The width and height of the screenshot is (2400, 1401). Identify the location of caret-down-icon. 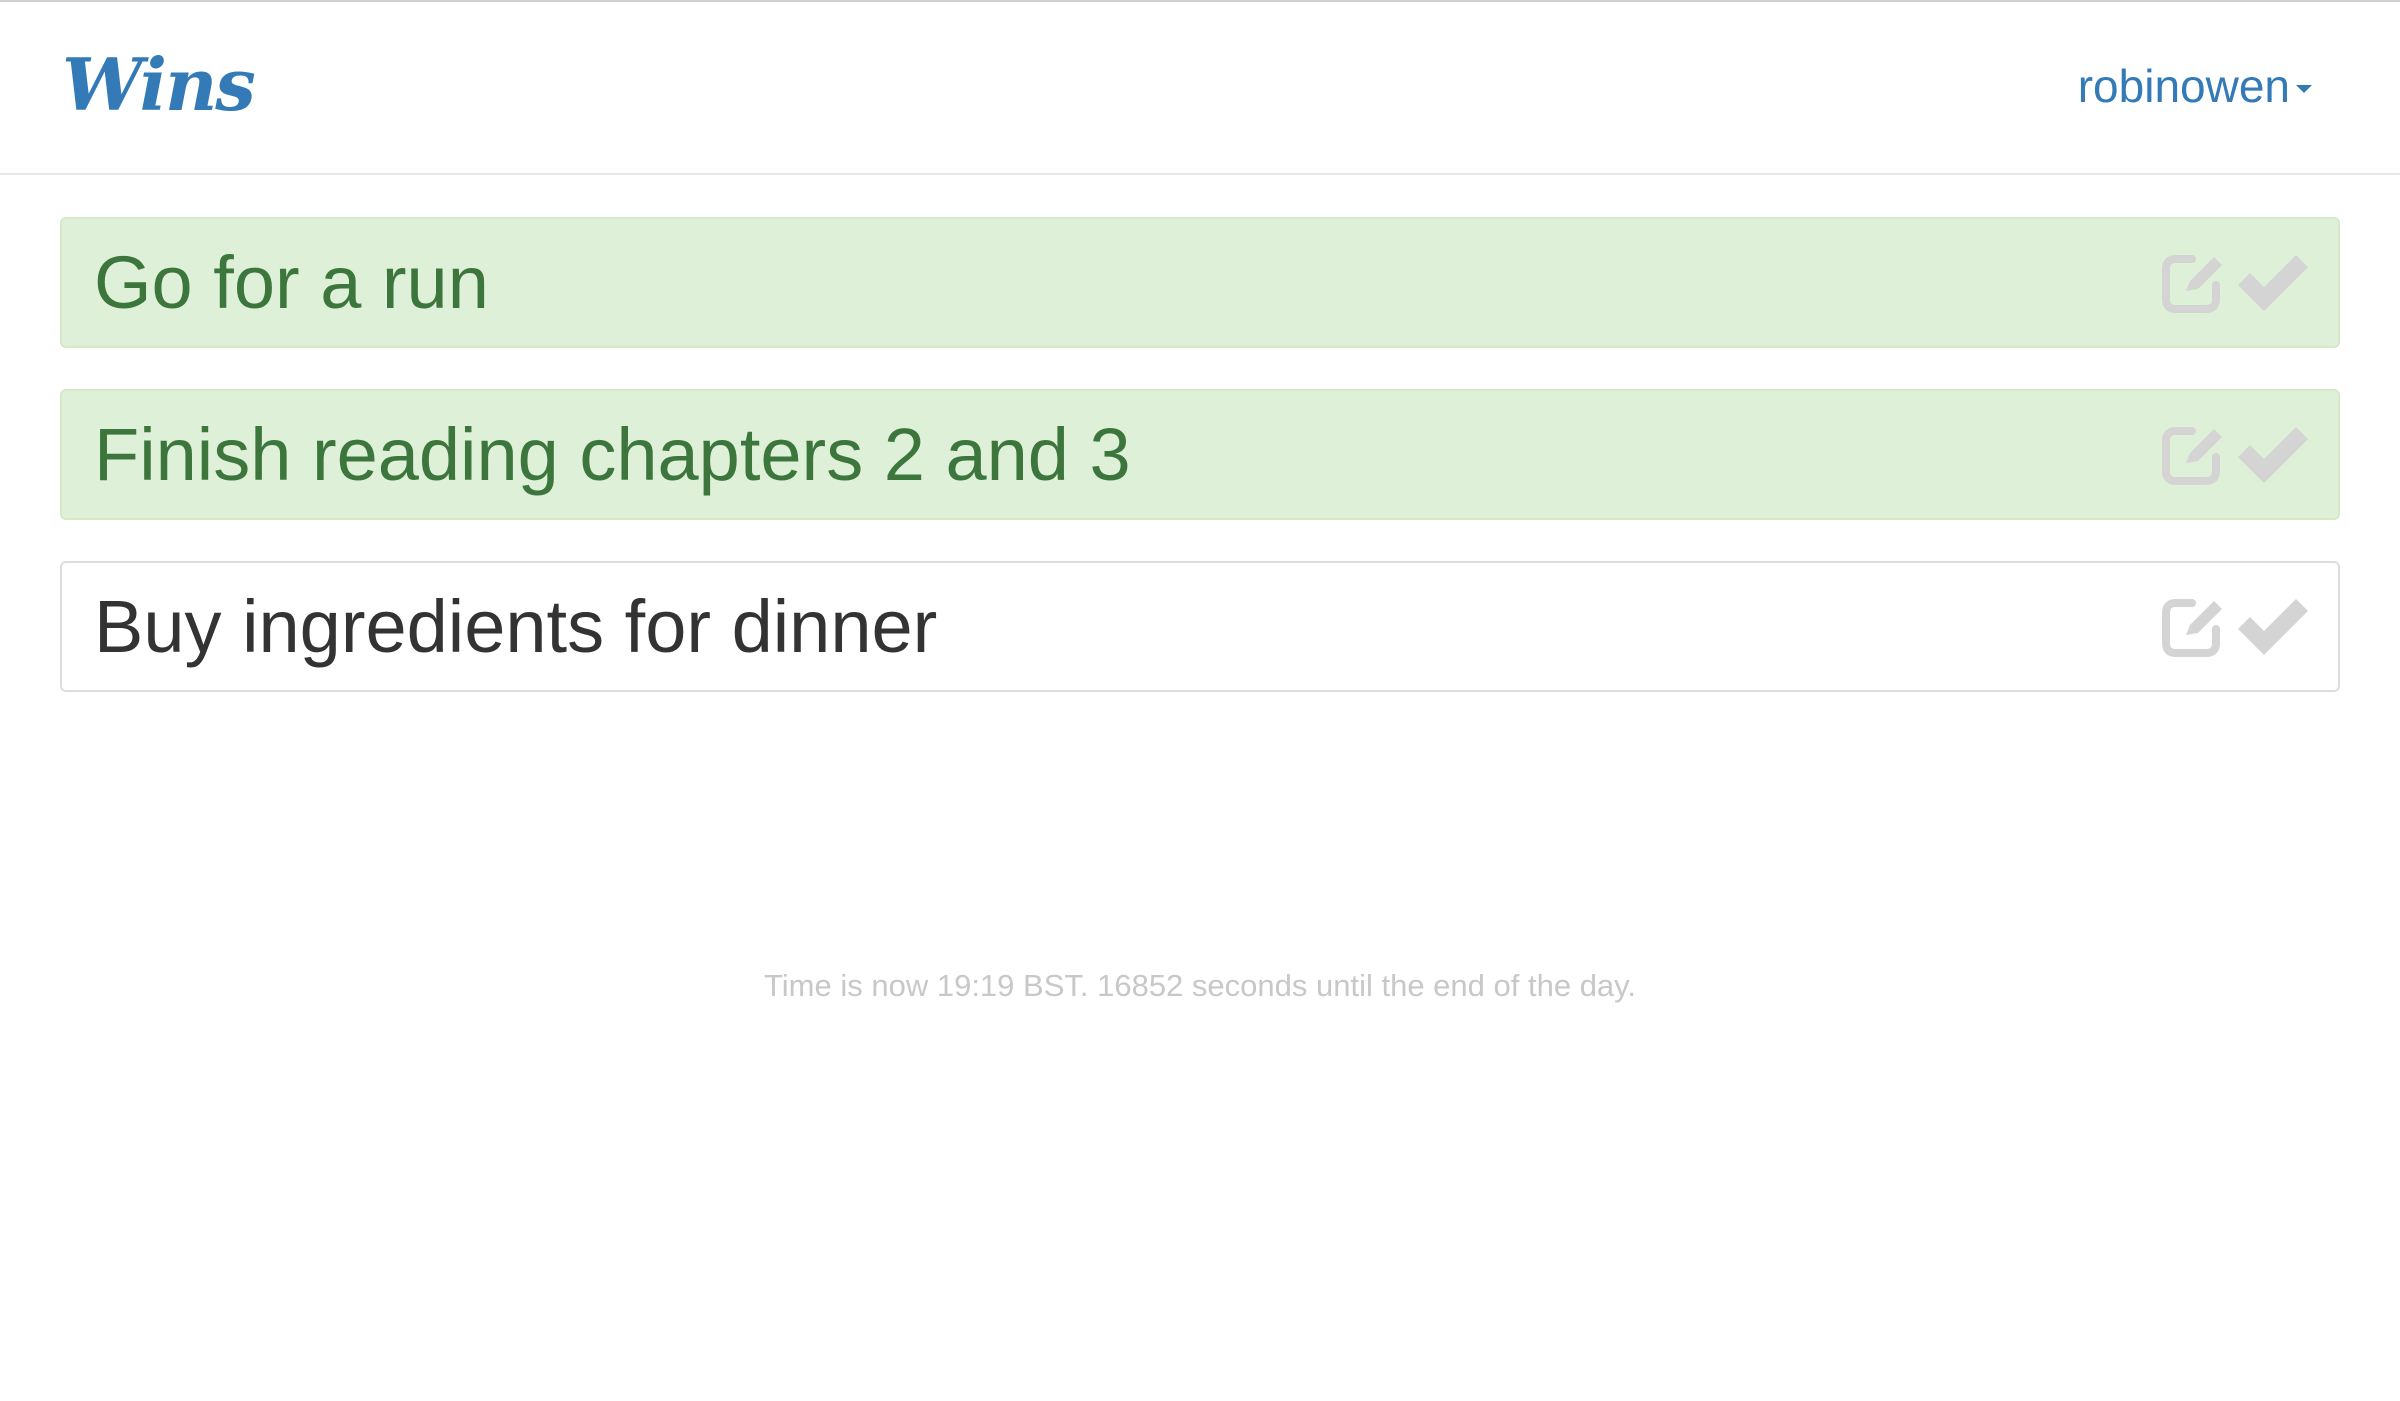
(2304, 89).